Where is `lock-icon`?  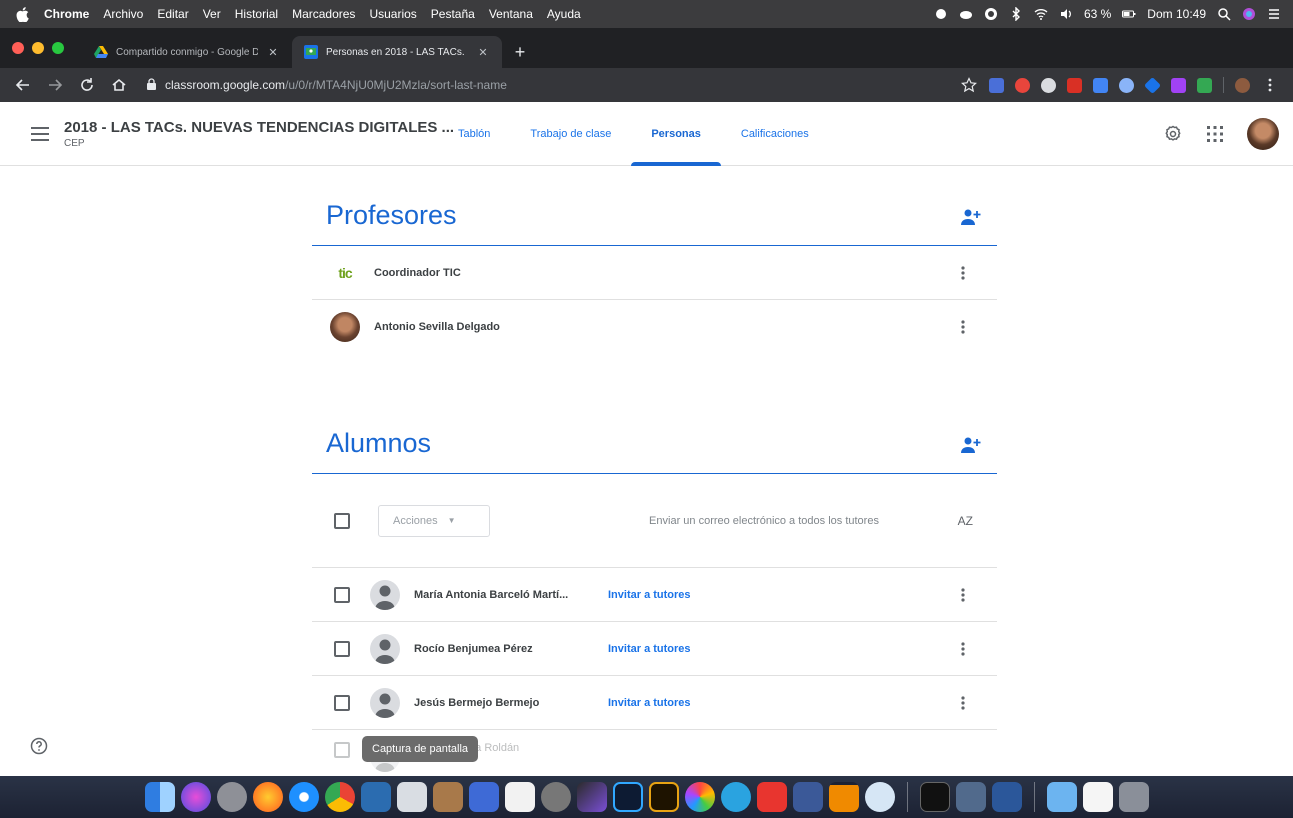
lock-icon is located at coordinates (151, 85).